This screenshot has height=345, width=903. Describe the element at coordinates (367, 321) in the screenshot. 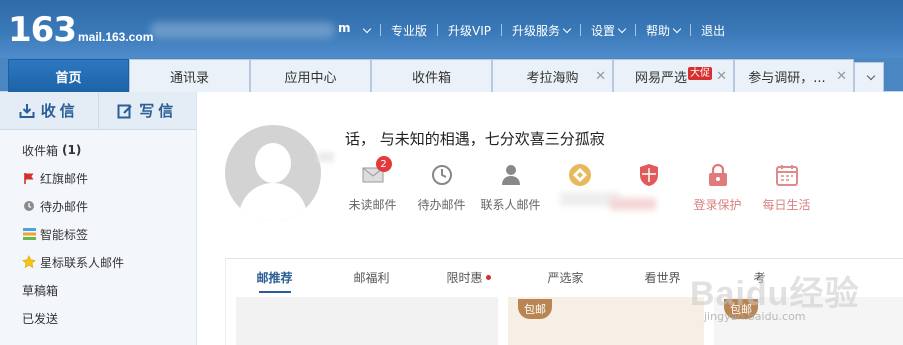

I see `product-card` at that location.